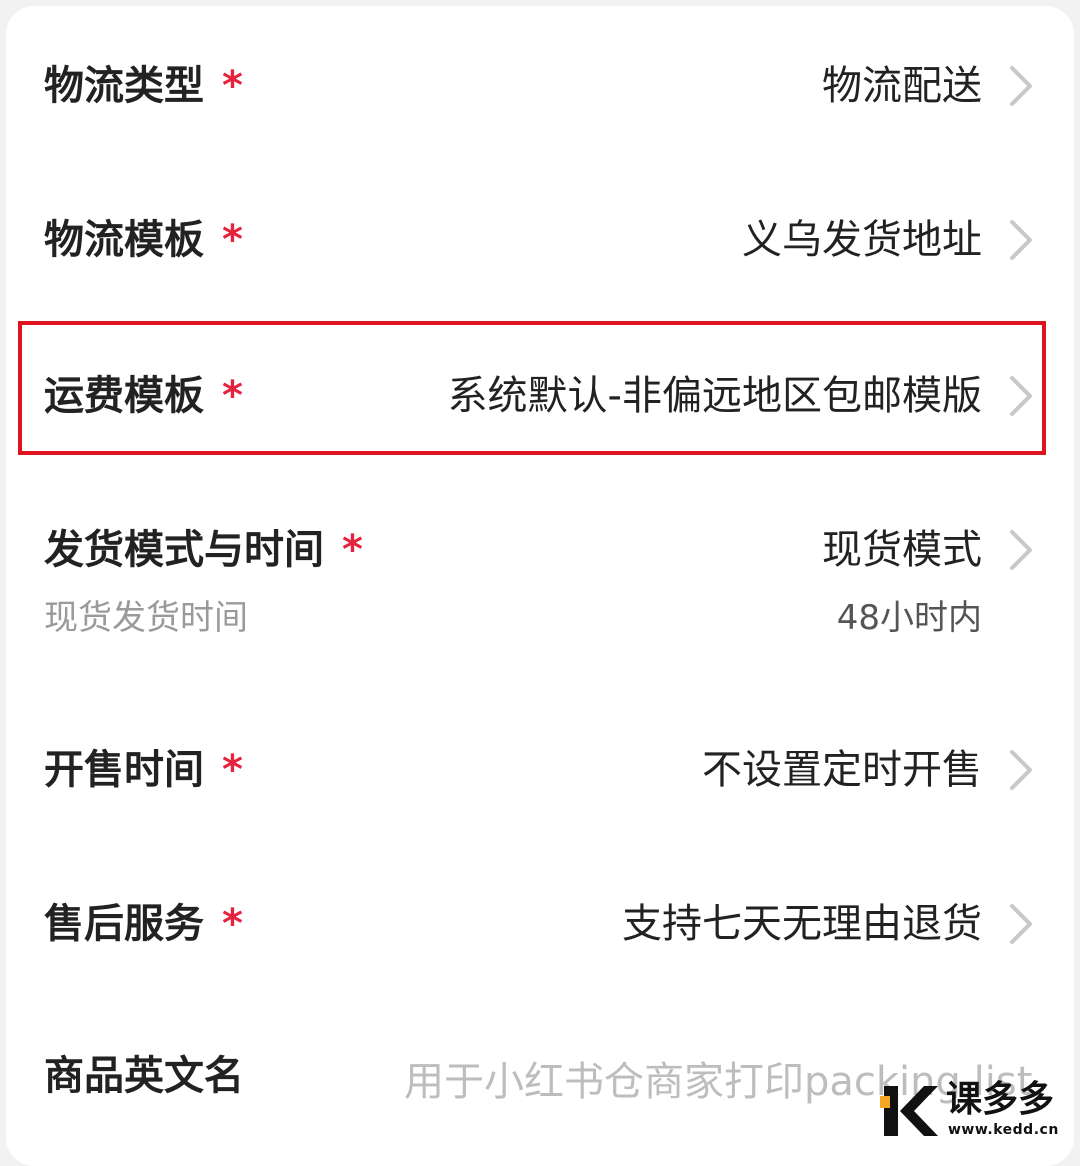 The width and height of the screenshot is (1080, 1166). I want to click on logistics-type-row: 物流类型 * 物流配送, so click(540, 83).